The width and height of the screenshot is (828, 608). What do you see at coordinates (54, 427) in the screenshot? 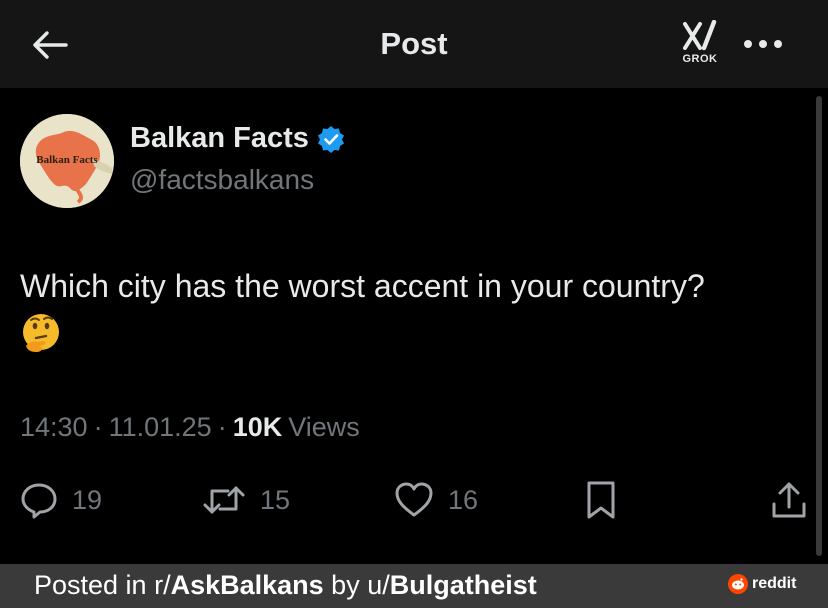
I see `post-time: 14:30` at bounding box center [54, 427].